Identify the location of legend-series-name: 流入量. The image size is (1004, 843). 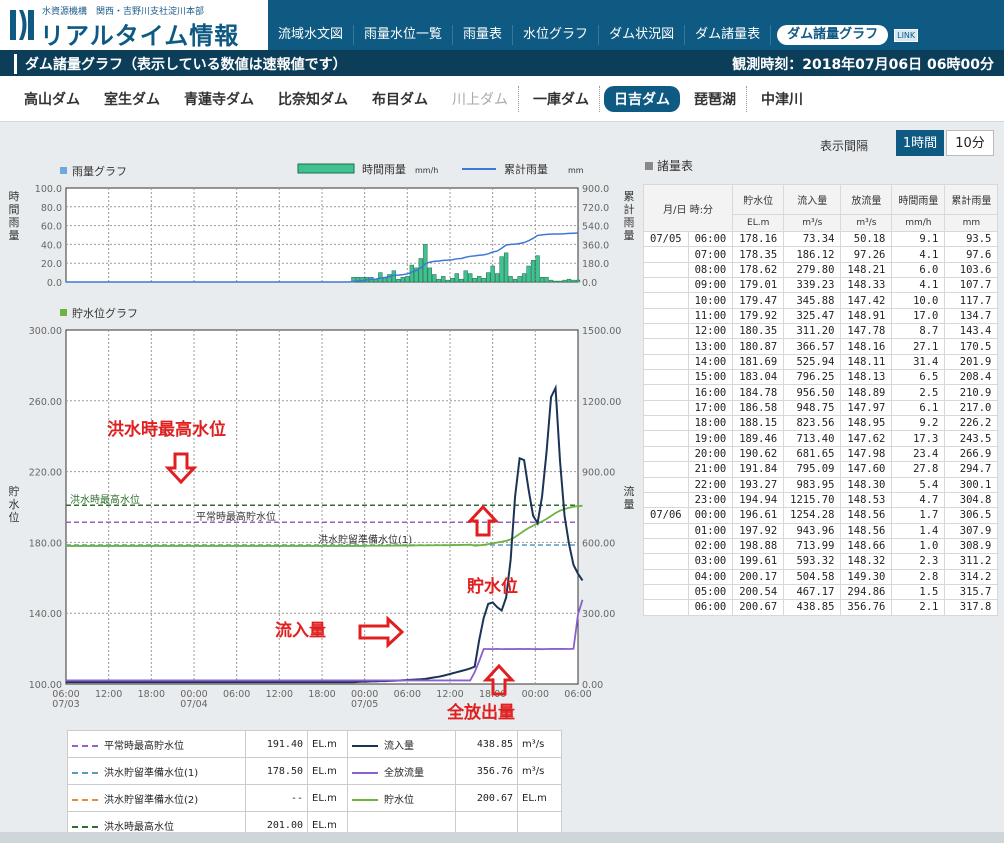
(401, 744).